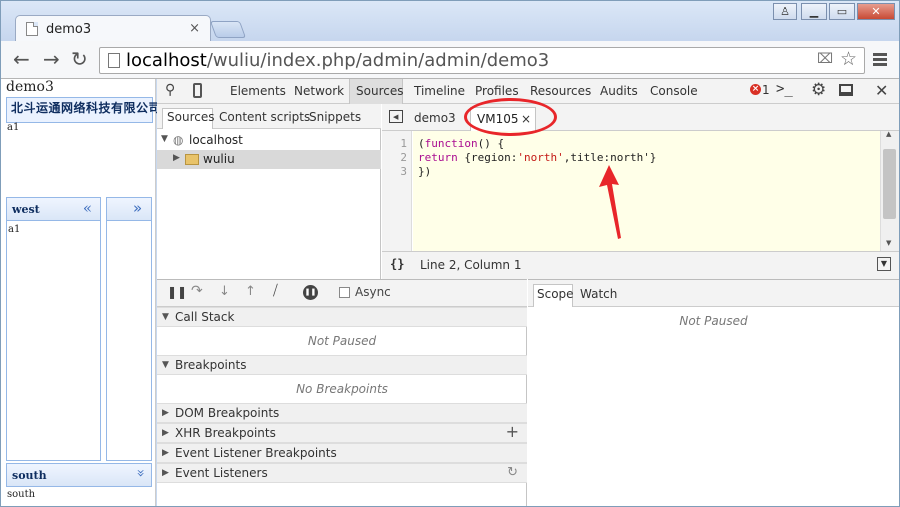  Describe the element at coordinates (51, 59) in the screenshot. I see `forward-arrow-icon: →` at that location.